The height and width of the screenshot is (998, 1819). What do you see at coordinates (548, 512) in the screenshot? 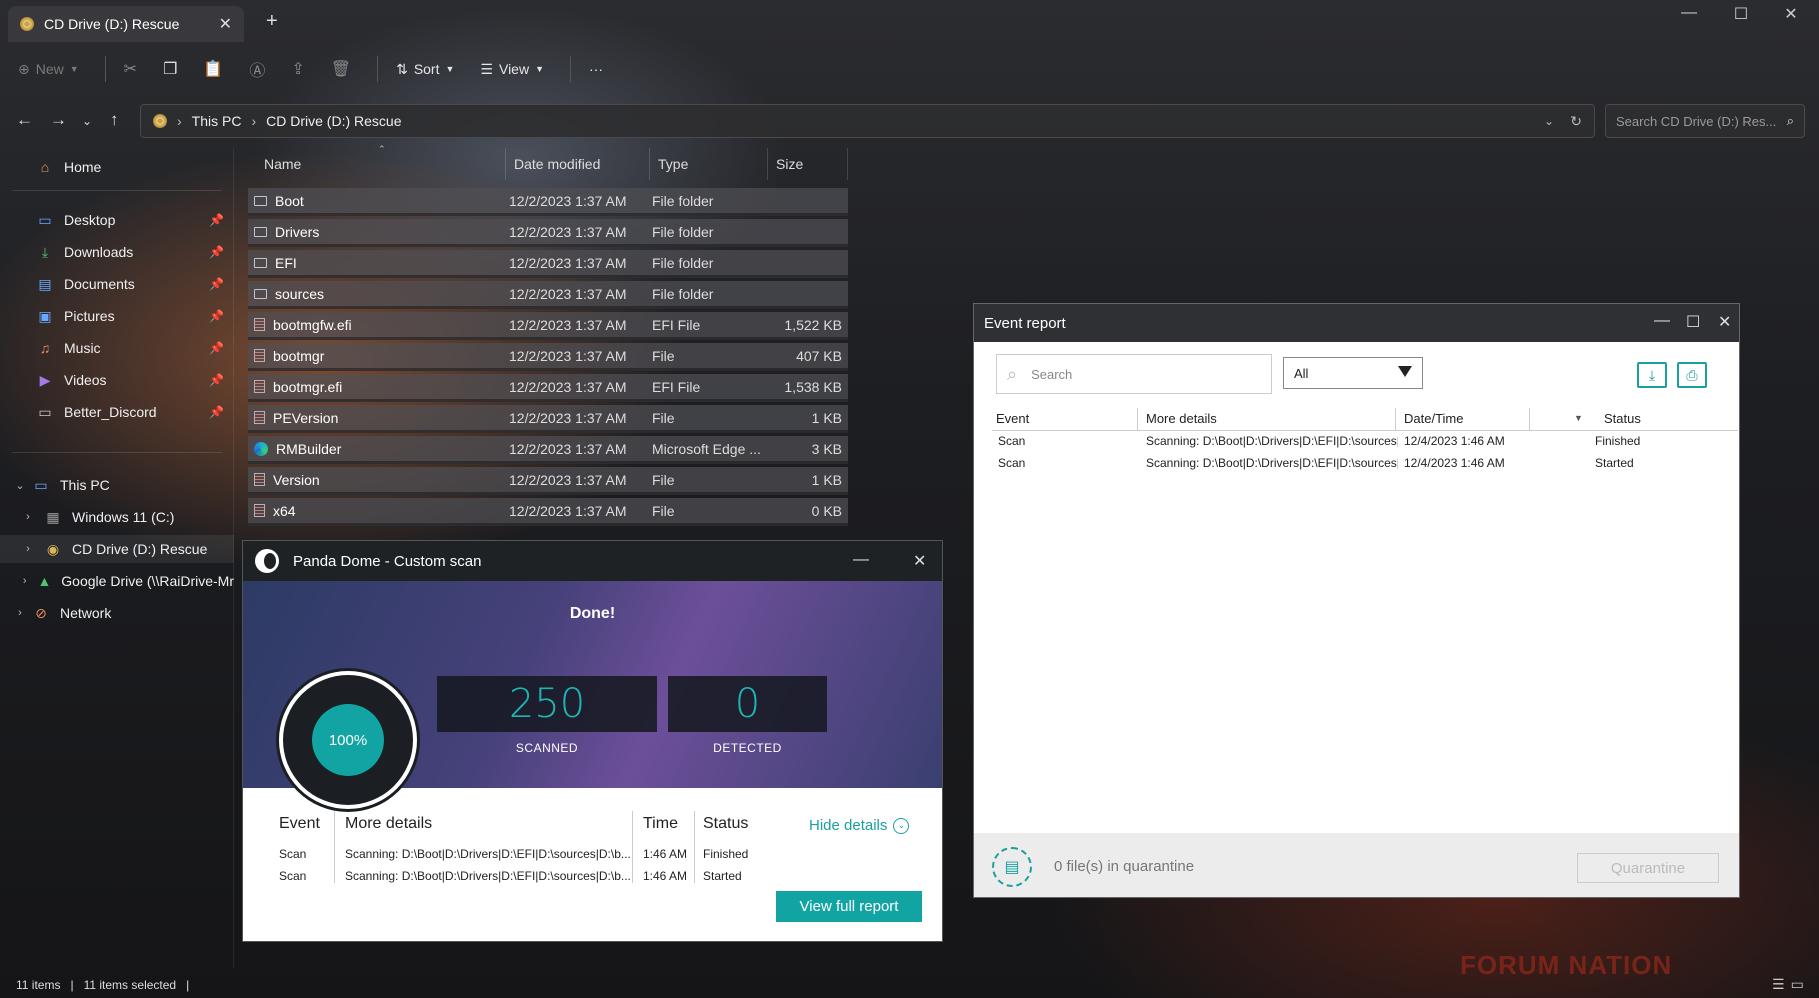
I see `table-row: x64 12/2/2023 1:37 AM File 0 KB` at bounding box center [548, 512].